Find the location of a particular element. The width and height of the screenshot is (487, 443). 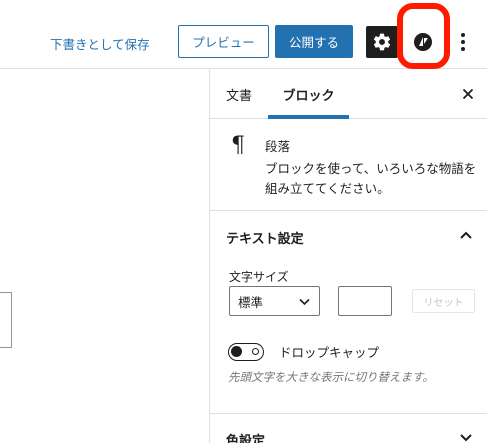

block-card: ¶ 段落 ブロックを使って、いろいろな物語を組み立ててください。 is located at coordinates (348, 165).